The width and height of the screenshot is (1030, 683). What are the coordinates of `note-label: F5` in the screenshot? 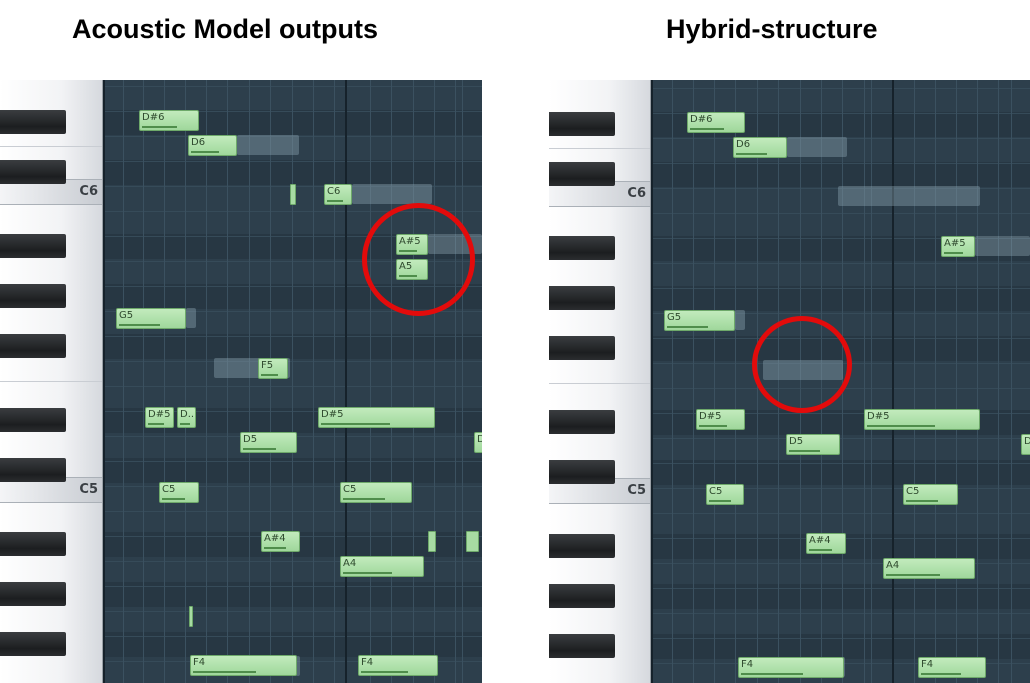 It's located at (267, 365).